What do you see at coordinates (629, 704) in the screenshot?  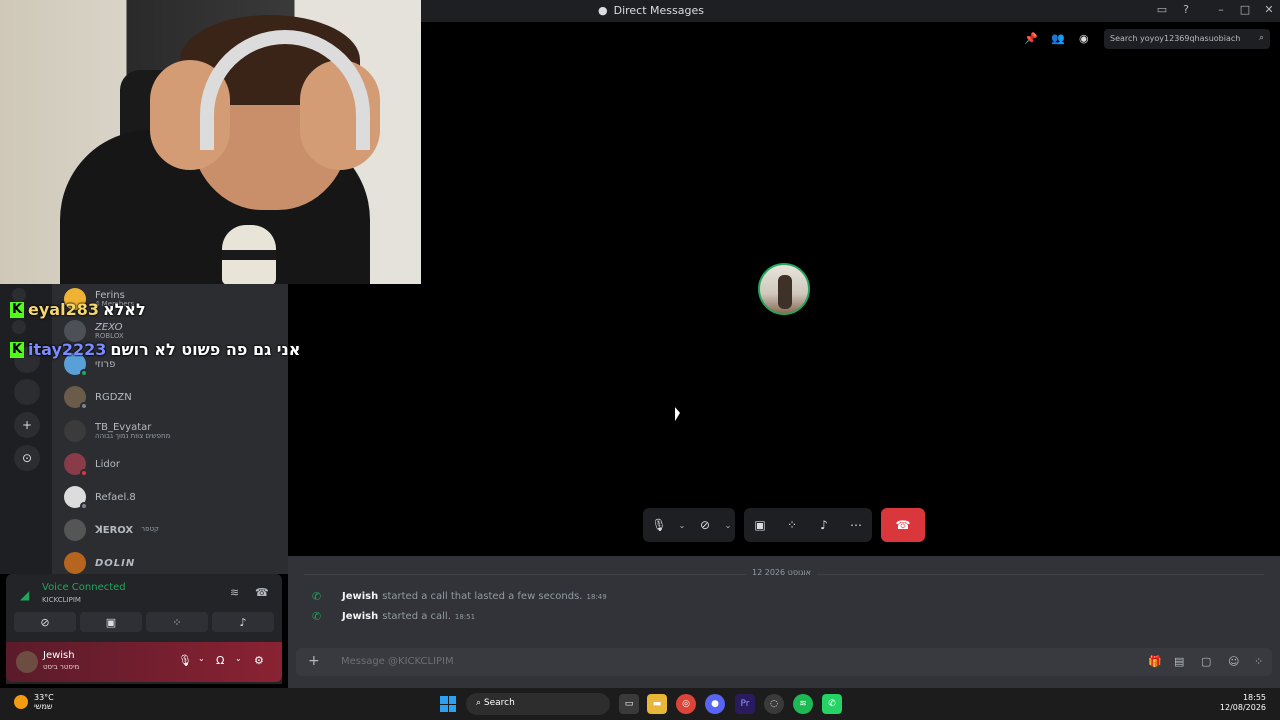 I see `task-view-icon: ▭` at bounding box center [629, 704].